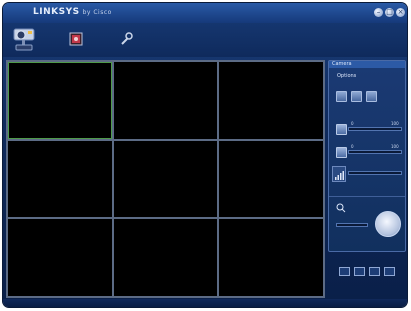  Describe the element at coordinates (389, 12) in the screenshot. I see `maximize-button: □` at that location.